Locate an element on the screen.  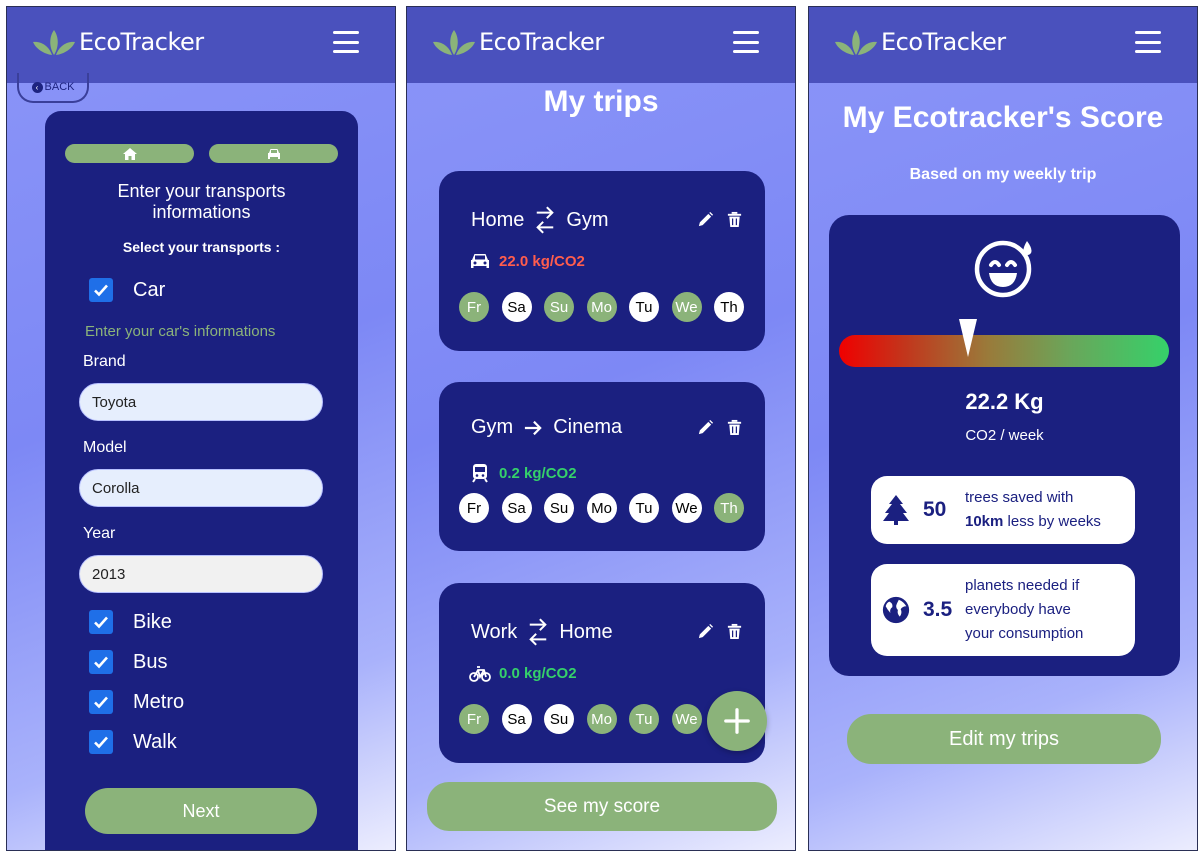
trip-co2: 0.2 kg/CO2 is located at coordinates (523, 473).